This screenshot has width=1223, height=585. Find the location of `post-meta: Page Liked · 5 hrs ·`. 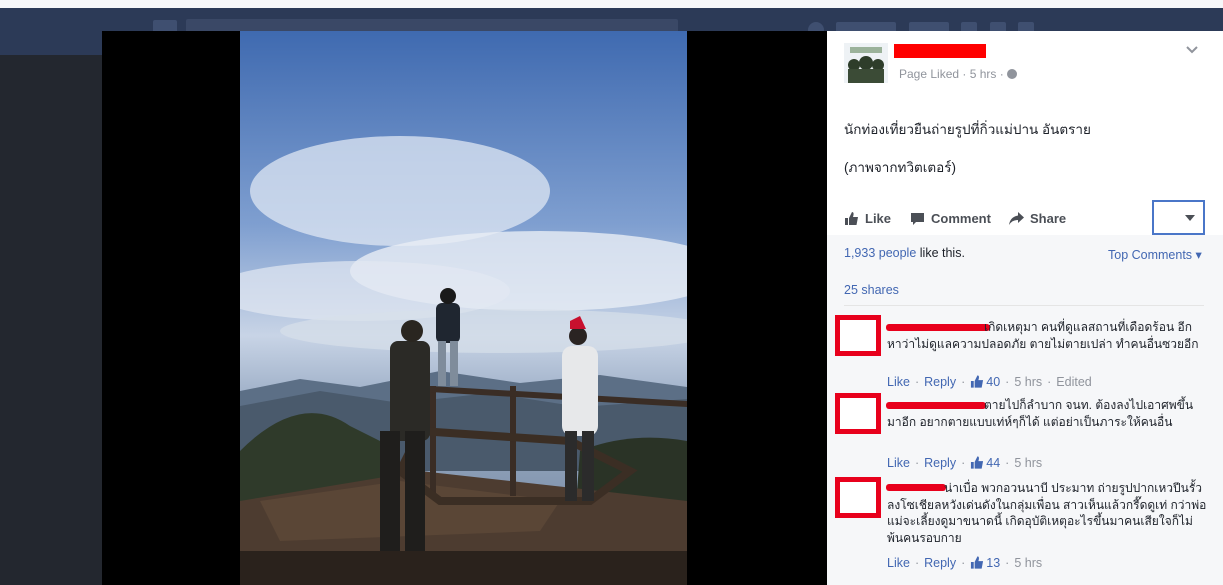

post-meta: Page Liked · 5 hrs · is located at coordinates (958, 74).